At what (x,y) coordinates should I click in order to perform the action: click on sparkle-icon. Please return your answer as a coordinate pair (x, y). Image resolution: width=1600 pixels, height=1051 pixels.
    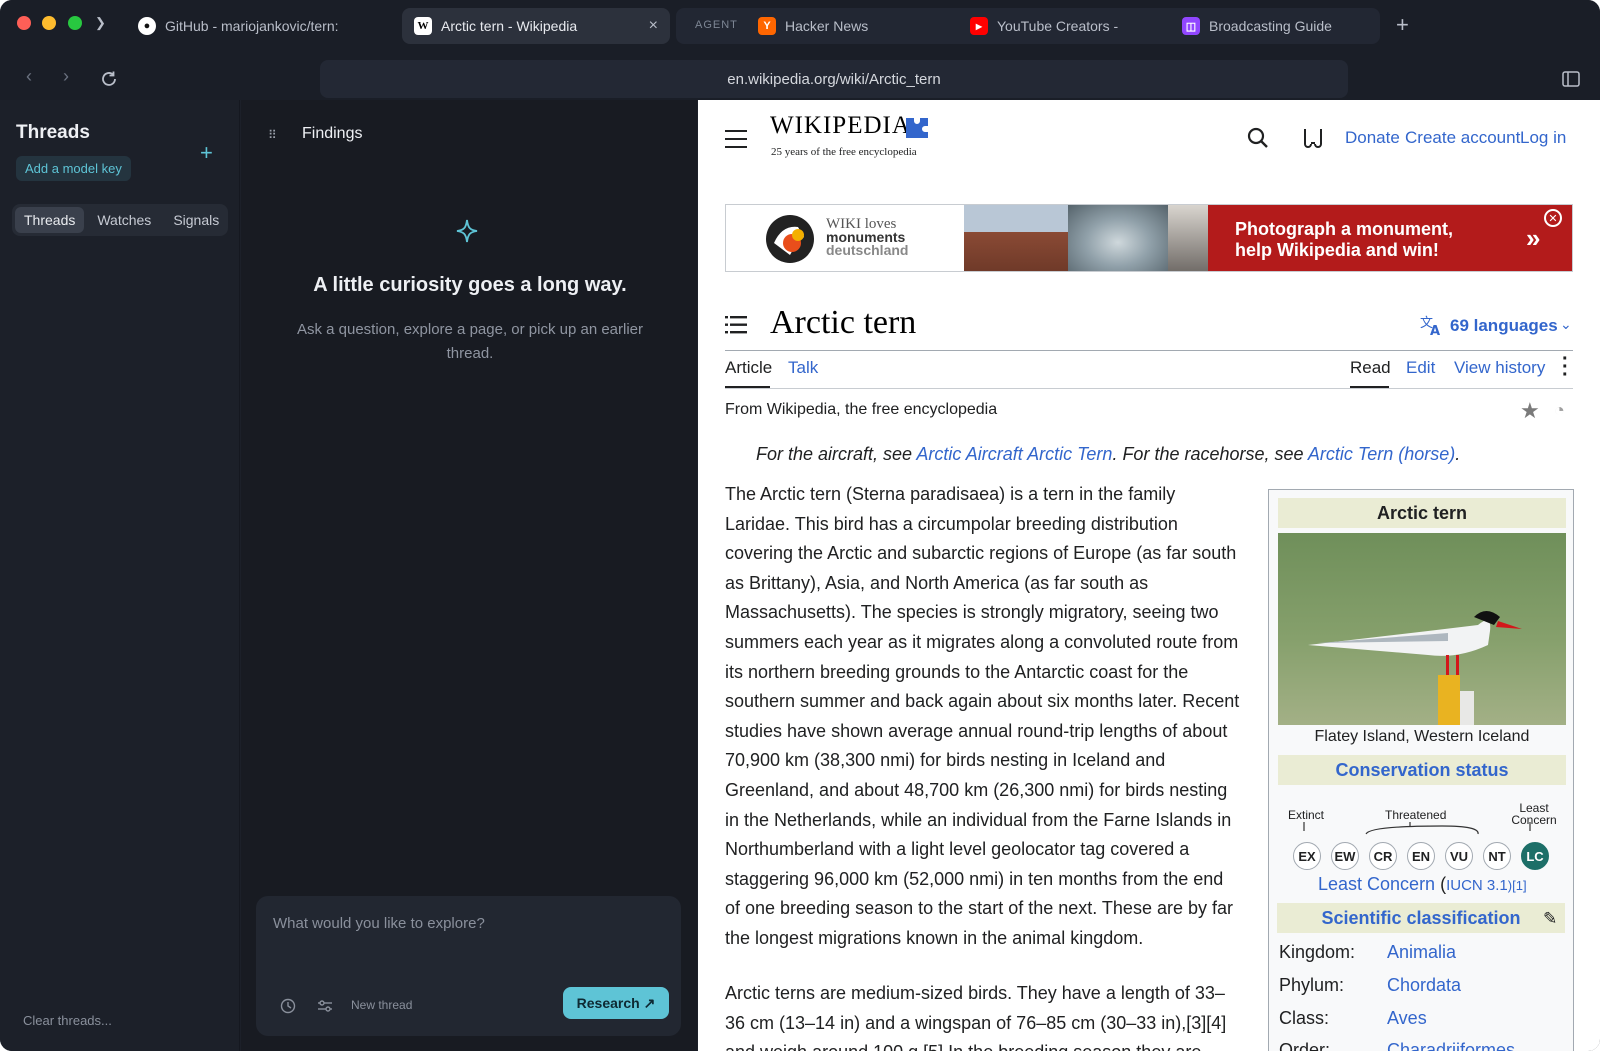
    Looking at the image, I should click on (467, 231).